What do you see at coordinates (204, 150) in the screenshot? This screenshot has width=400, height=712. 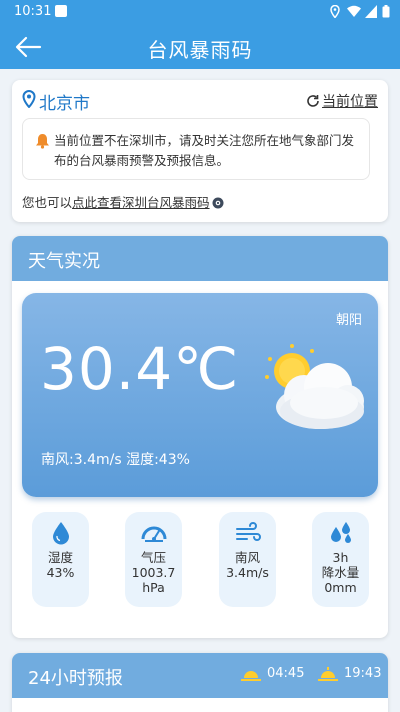 I see `notice-text: 当前位置不在深圳市，请及时关注您所在地气象部门发布的台风暴雨预警及预报信息。` at bounding box center [204, 150].